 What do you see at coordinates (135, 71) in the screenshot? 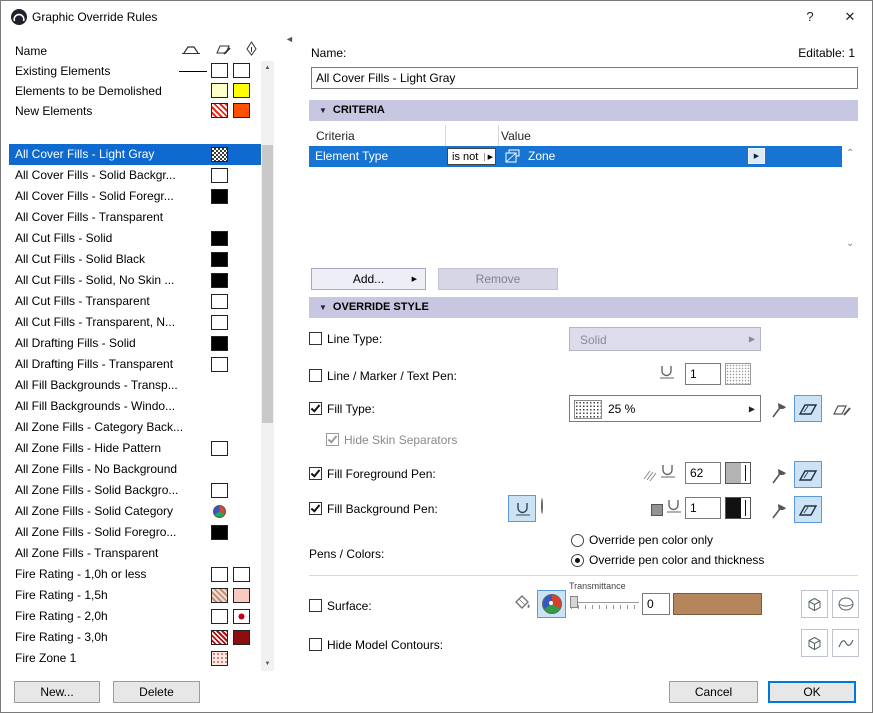
I see `predefined-rule-row: Existing Elements` at bounding box center [135, 71].